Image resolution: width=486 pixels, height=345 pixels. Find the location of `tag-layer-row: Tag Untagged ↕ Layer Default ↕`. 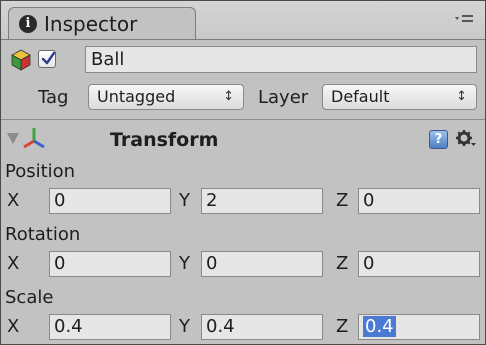

tag-layer-row: Tag Untagged ↕ Layer Default ↕ is located at coordinates (243, 98).